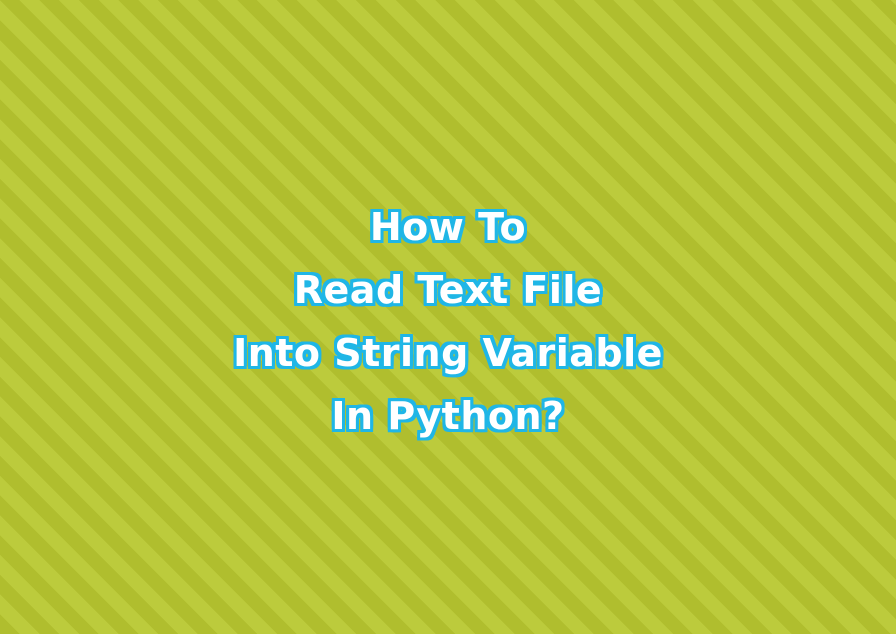 Image resolution: width=896 pixels, height=634 pixels. What do you see at coordinates (448, 290) in the screenshot?
I see `title-line-2: Read Text File` at bounding box center [448, 290].